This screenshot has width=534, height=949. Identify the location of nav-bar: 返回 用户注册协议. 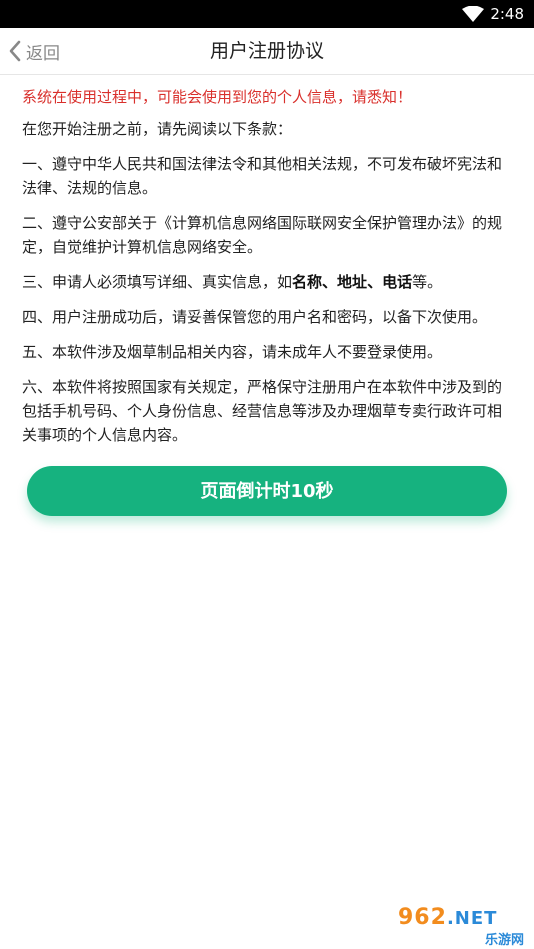
(267, 51).